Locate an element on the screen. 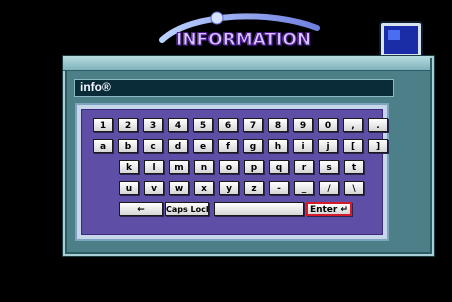  key-3-3: m is located at coordinates (179, 167).